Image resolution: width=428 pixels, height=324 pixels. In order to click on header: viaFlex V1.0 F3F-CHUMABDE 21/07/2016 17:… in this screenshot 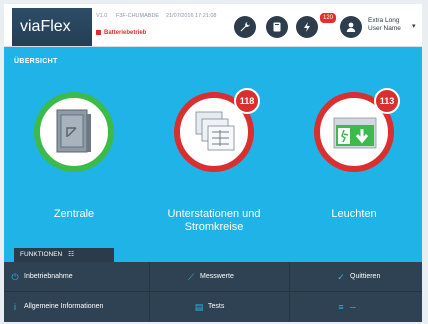, I will do `click(213, 25)`.